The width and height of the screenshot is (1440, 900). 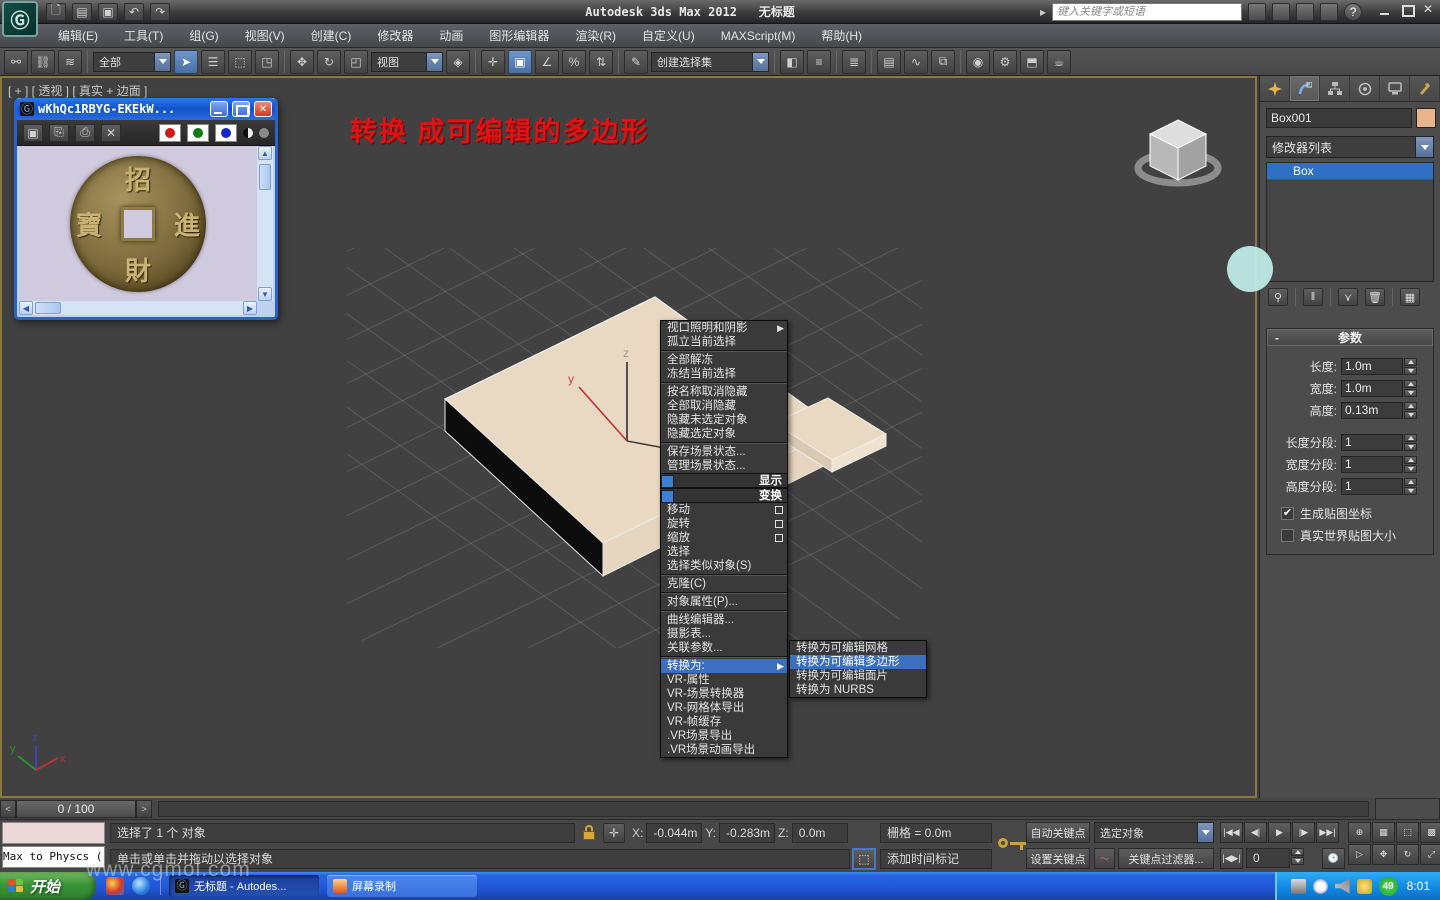 What do you see at coordinates (56, 11) in the screenshot?
I see `new-file-button: 🗋` at bounding box center [56, 11].